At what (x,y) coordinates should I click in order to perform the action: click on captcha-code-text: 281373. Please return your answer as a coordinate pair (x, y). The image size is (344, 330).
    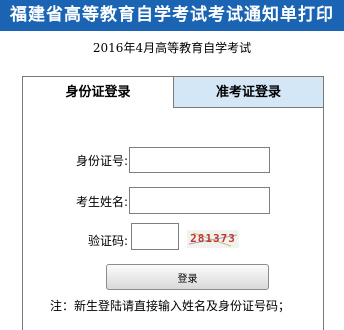
    Looking at the image, I should click on (213, 238).